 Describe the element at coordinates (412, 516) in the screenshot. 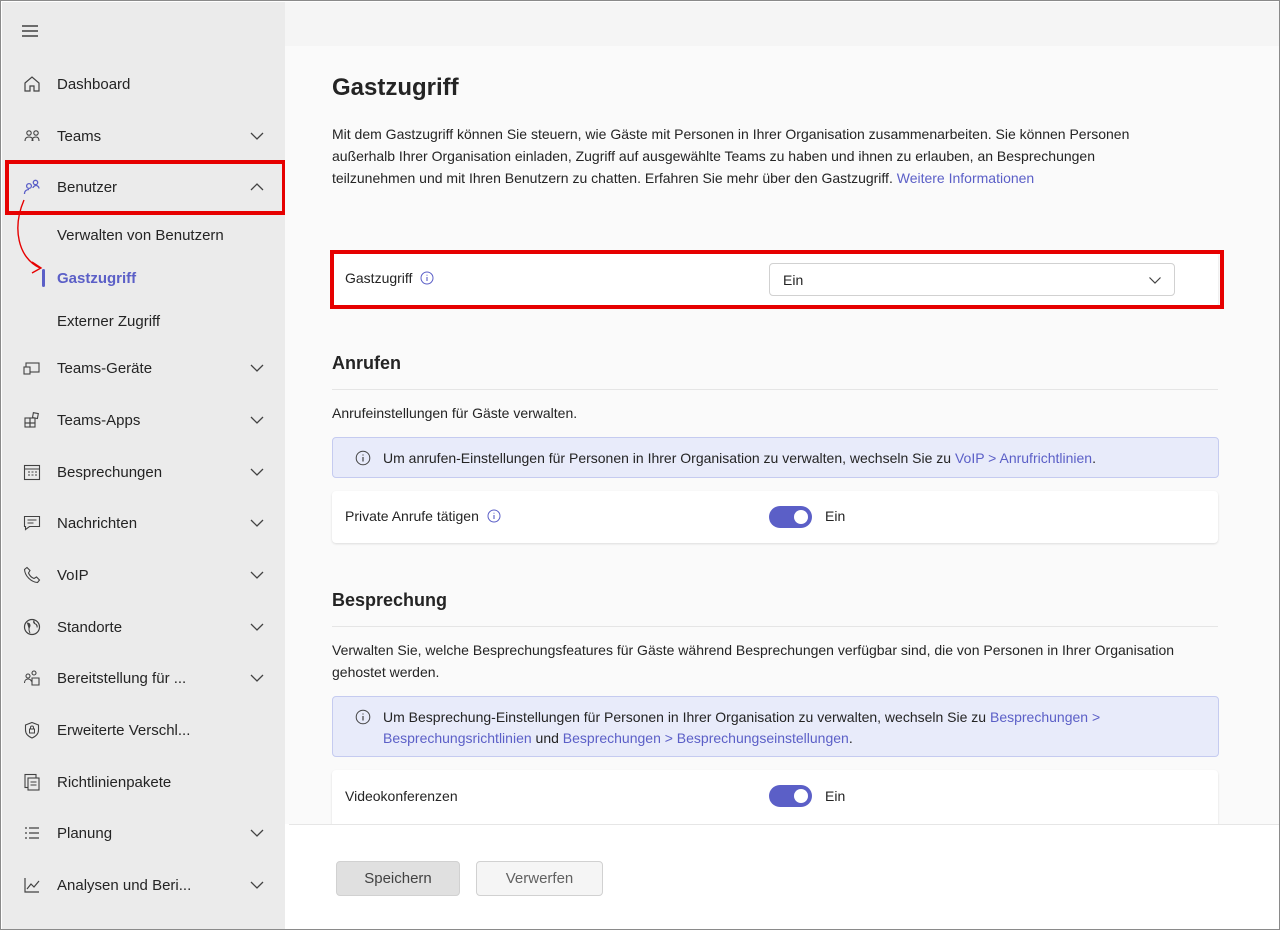

I see `private-calls-label: Private Anrufe tätigen` at that location.